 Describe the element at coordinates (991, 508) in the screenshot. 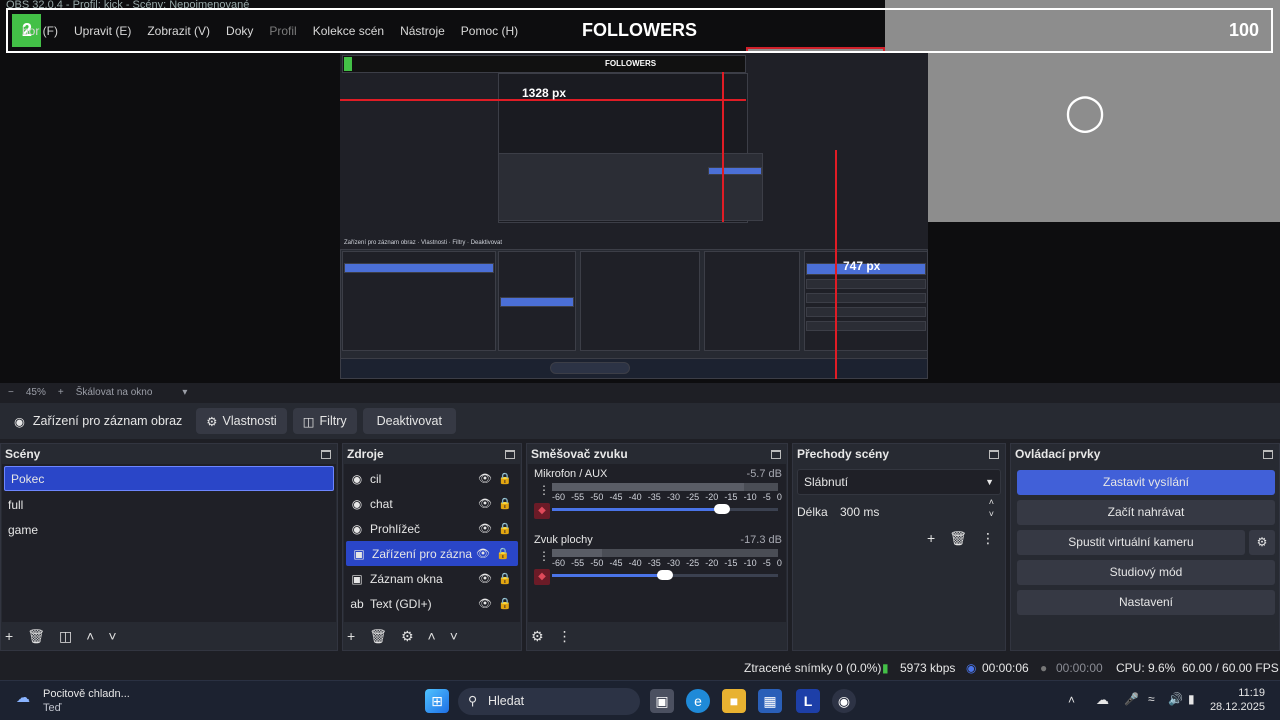

I see `stepper-icon: ˄ ˅` at that location.